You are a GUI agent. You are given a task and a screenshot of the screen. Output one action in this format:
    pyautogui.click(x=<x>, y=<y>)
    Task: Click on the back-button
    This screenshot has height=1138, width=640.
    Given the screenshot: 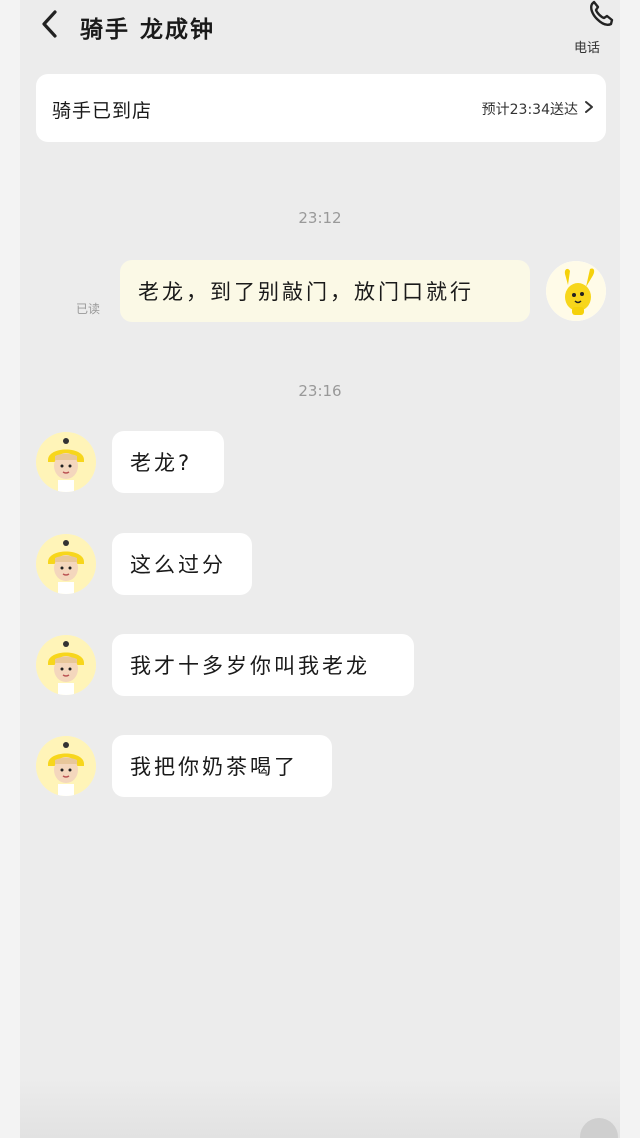 What is the action you would take?
    pyautogui.click(x=50, y=24)
    